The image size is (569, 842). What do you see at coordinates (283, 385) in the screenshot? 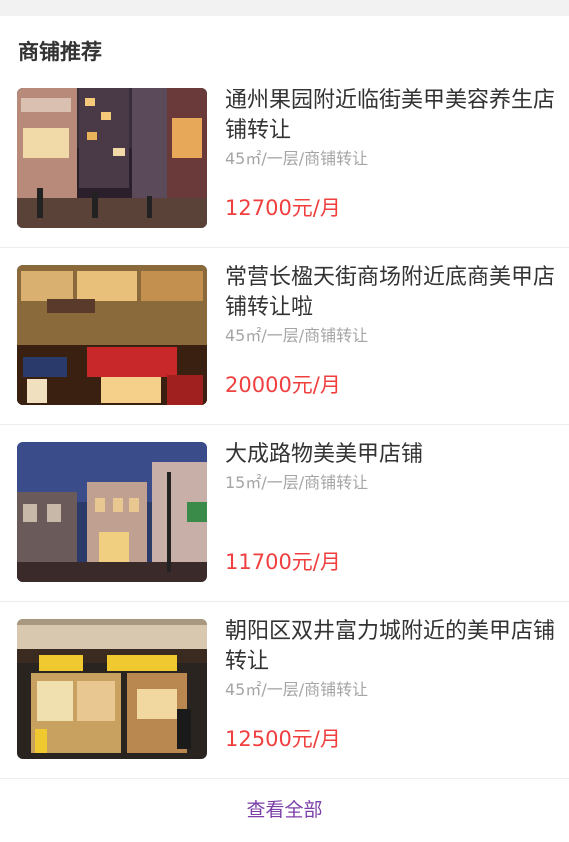
I see `listing-price: 20000元/月` at bounding box center [283, 385].